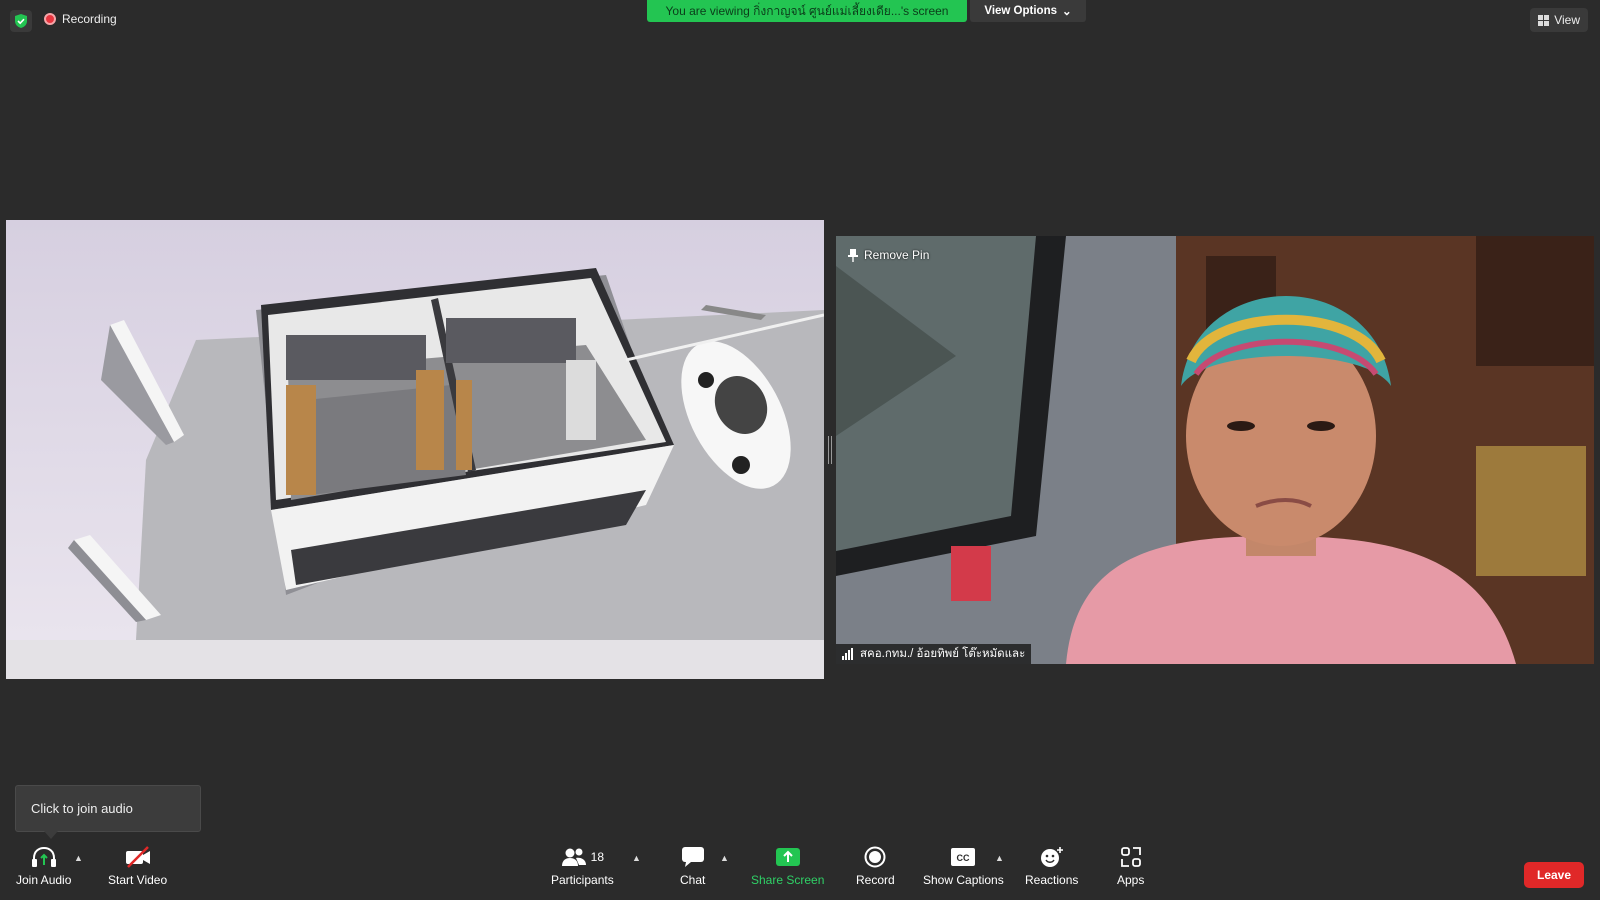  Describe the element at coordinates (897, 255) in the screenshot. I see `remove-pin-label: Remove Pin` at that location.